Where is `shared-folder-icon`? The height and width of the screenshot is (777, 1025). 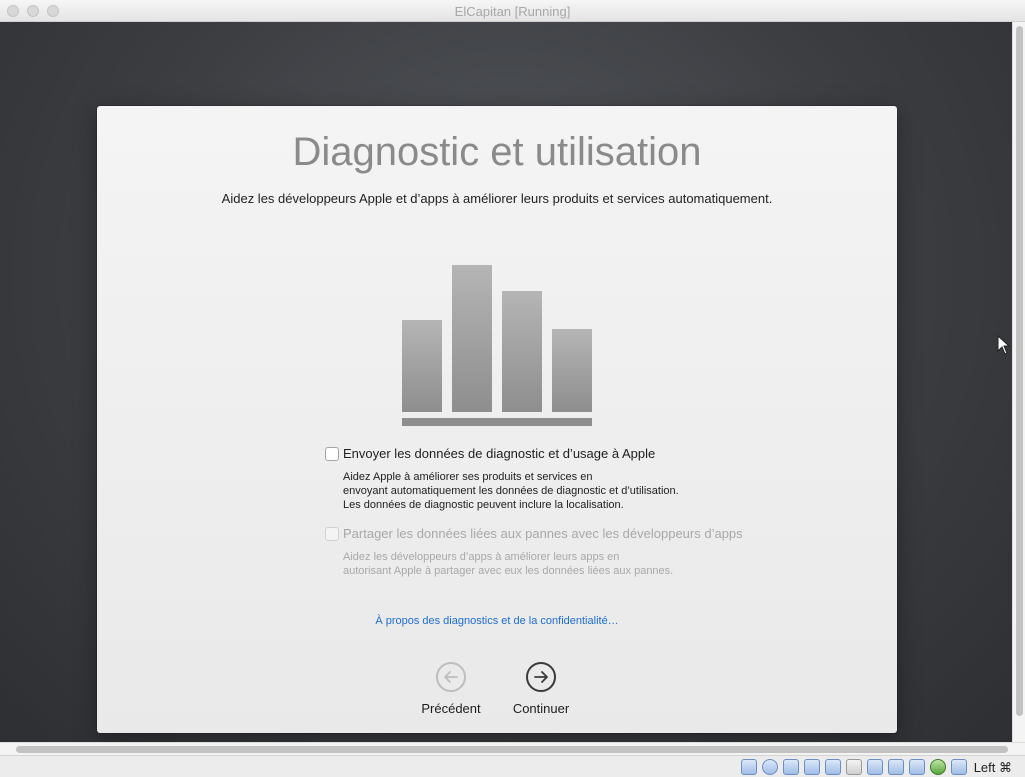
shared-folder-icon is located at coordinates (854, 767).